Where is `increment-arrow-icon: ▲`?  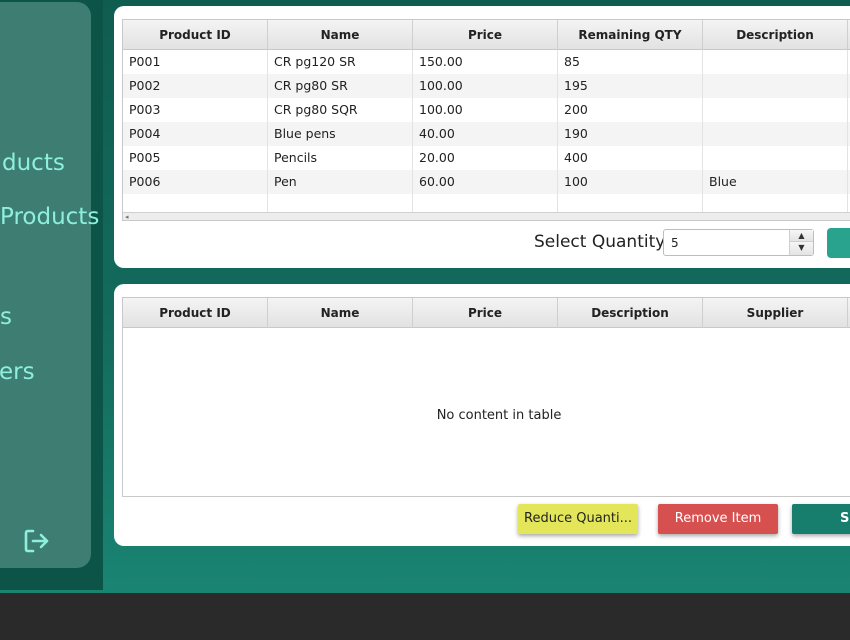
increment-arrow-icon: ▲ is located at coordinates (801, 236).